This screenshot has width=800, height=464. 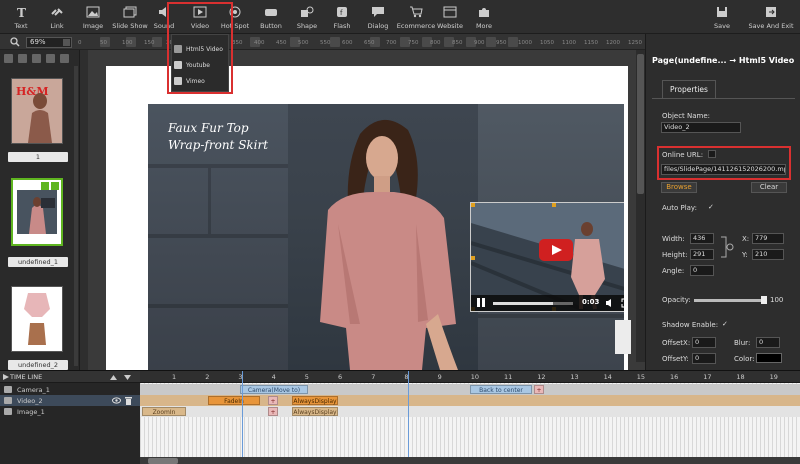 What do you see at coordinates (525, 43) in the screenshot?
I see `ruler-tick-label: 1000` at bounding box center [525, 43].